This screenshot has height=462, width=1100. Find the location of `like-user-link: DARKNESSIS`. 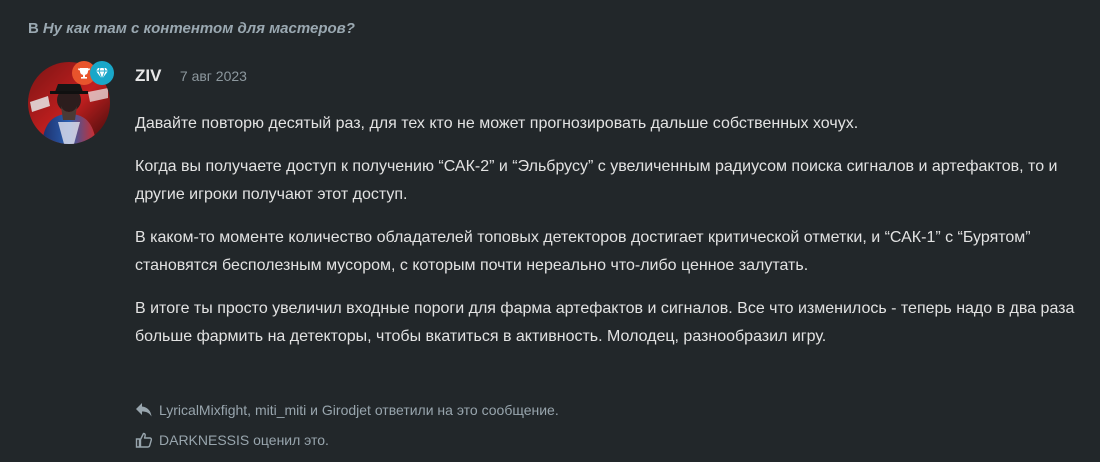

like-user-link: DARKNESSIS is located at coordinates (204, 440).